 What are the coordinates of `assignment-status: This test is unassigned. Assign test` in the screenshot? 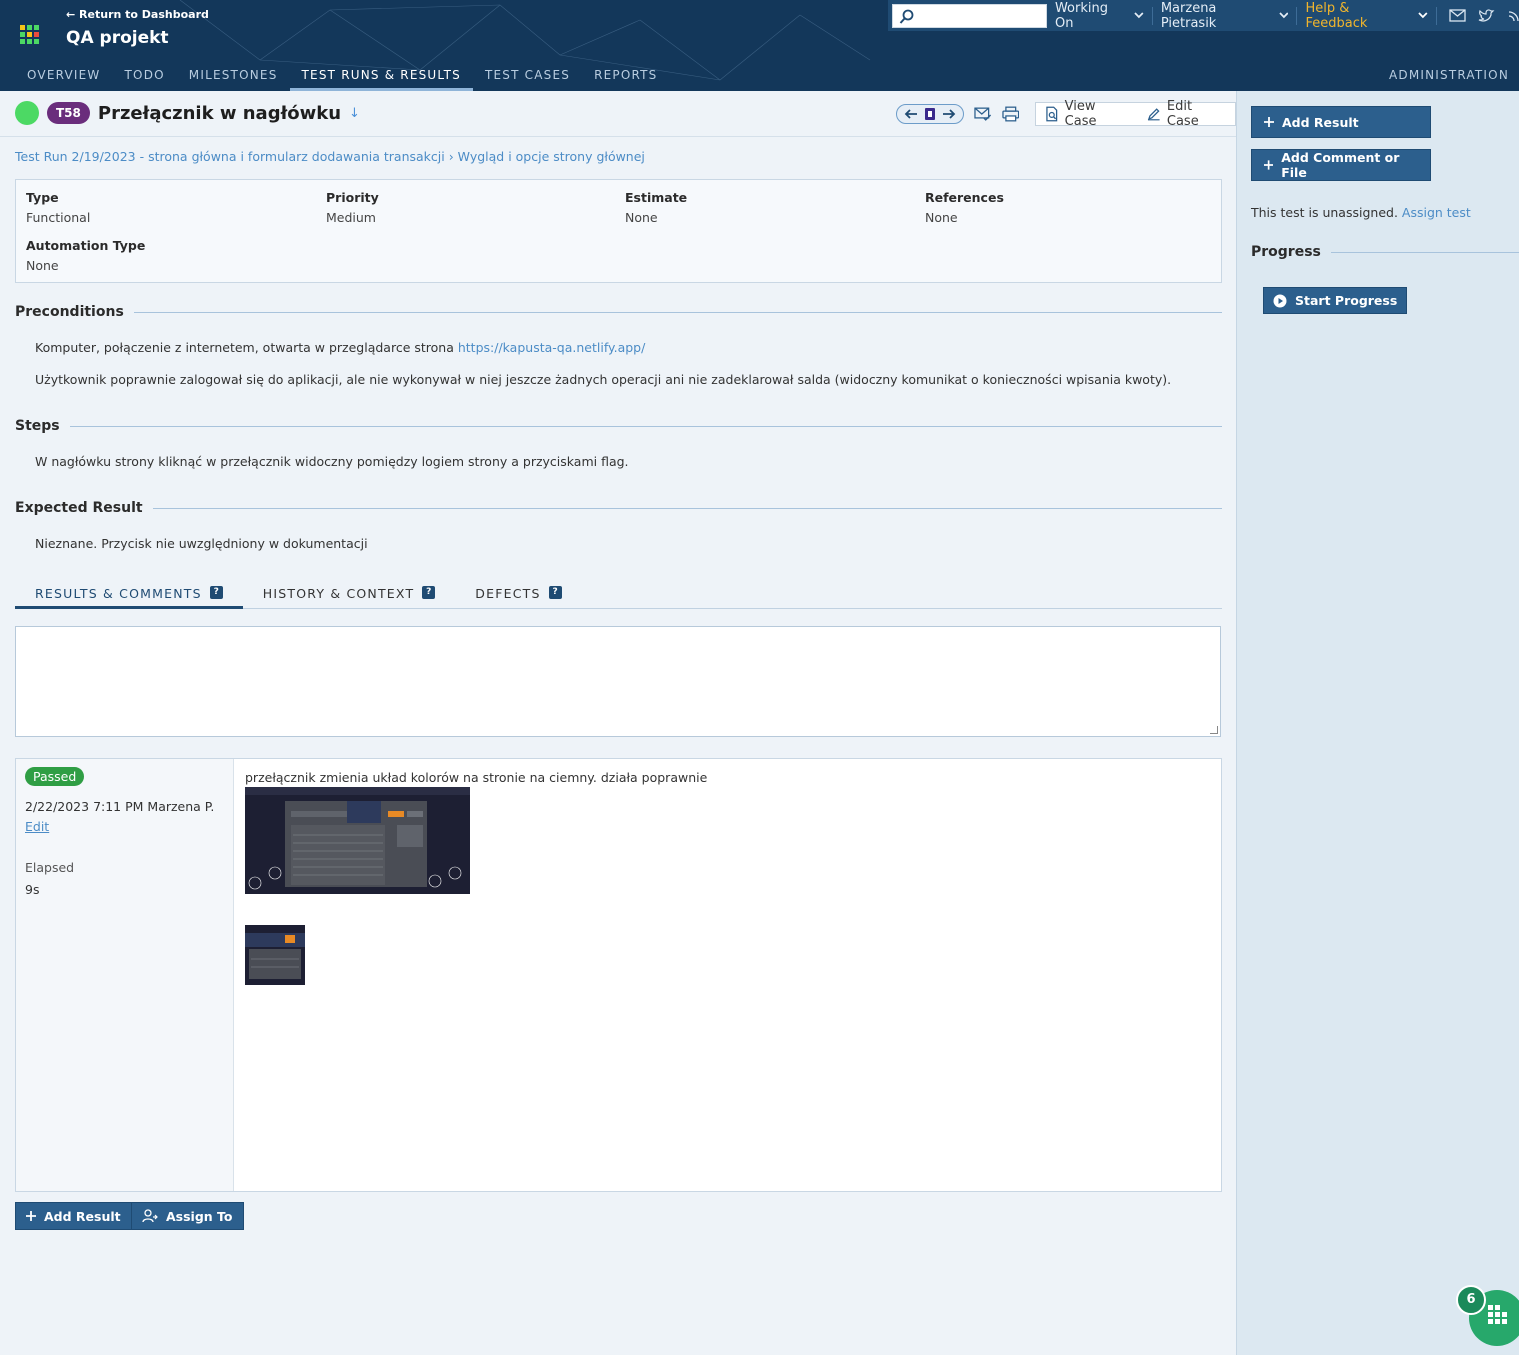 It's located at (1361, 212).